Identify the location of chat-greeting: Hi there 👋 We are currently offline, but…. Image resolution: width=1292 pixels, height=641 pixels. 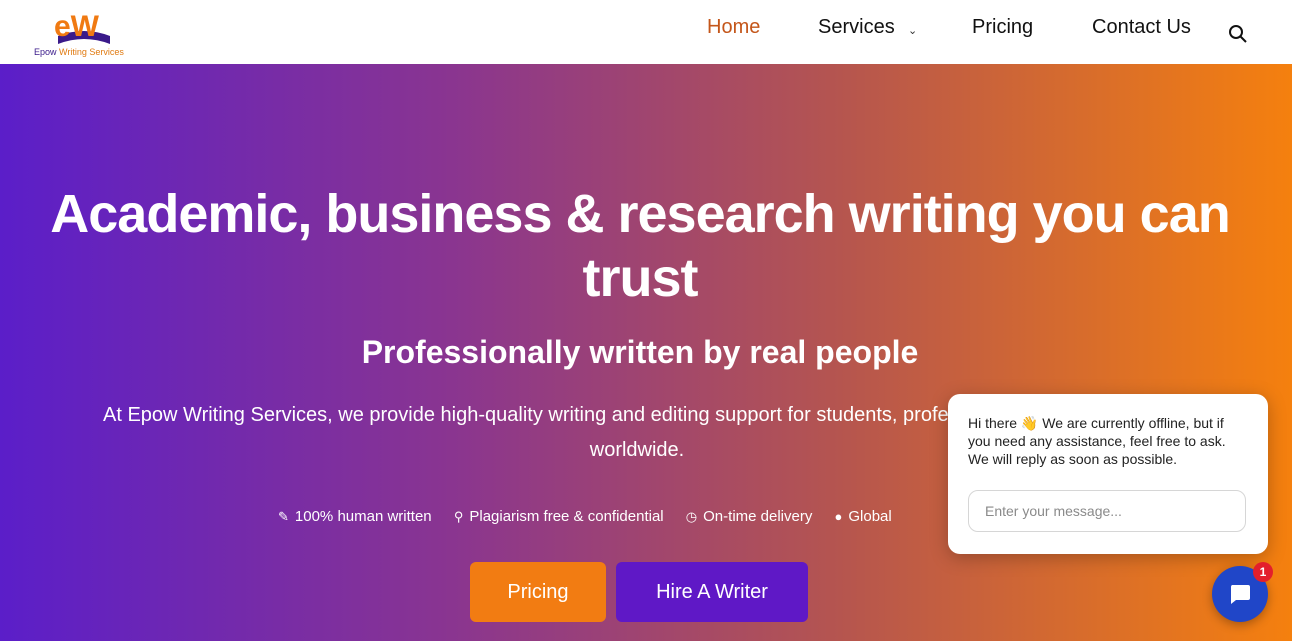
(1097, 441).